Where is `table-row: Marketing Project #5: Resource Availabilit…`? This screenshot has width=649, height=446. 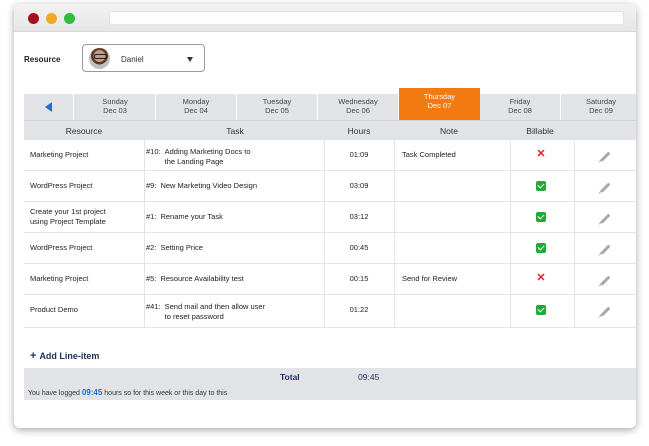 table-row: Marketing Project #5: Resource Availabilit… is located at coordinates (330, 279).